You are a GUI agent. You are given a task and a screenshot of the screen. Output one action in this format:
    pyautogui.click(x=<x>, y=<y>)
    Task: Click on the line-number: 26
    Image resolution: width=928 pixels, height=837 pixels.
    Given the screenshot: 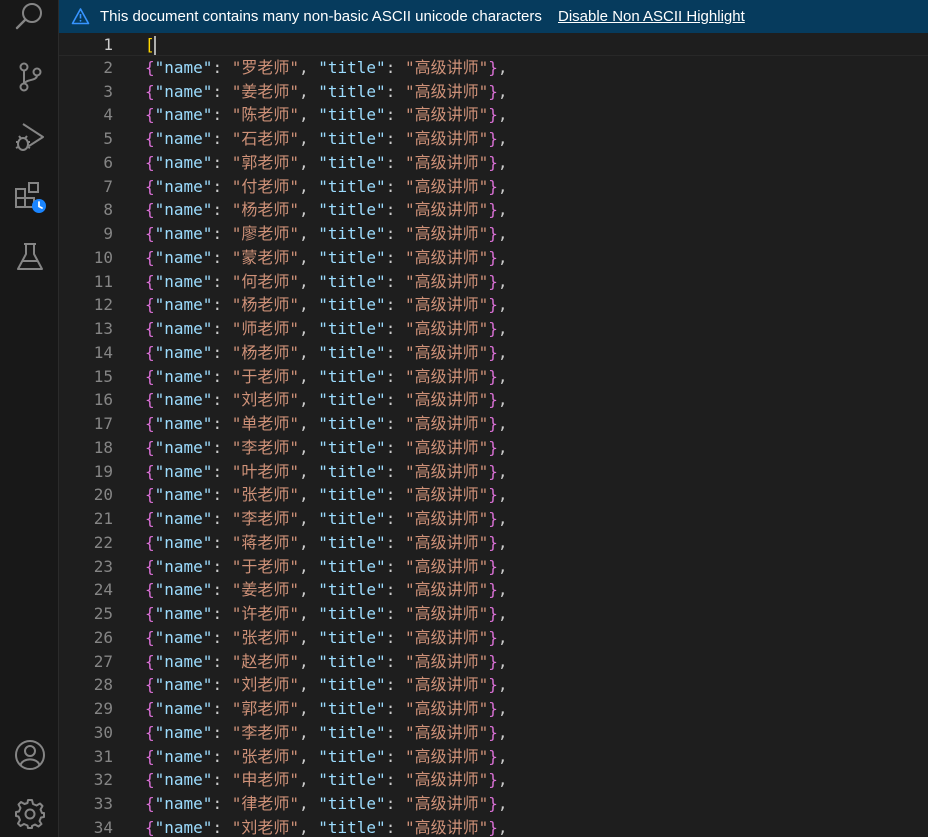 What is the action you would take?
    pyautogui.click(x=103, y=637)
    